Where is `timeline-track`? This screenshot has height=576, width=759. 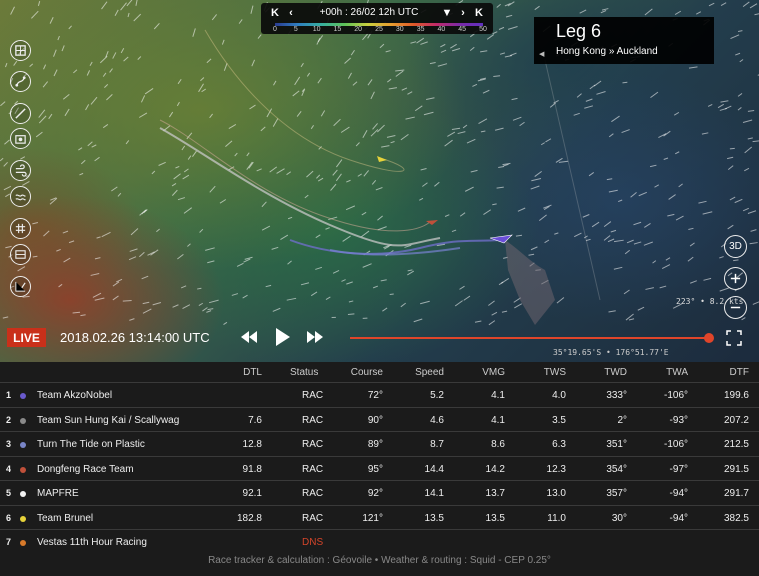
timeline-track is located at coordinates (530, 338).